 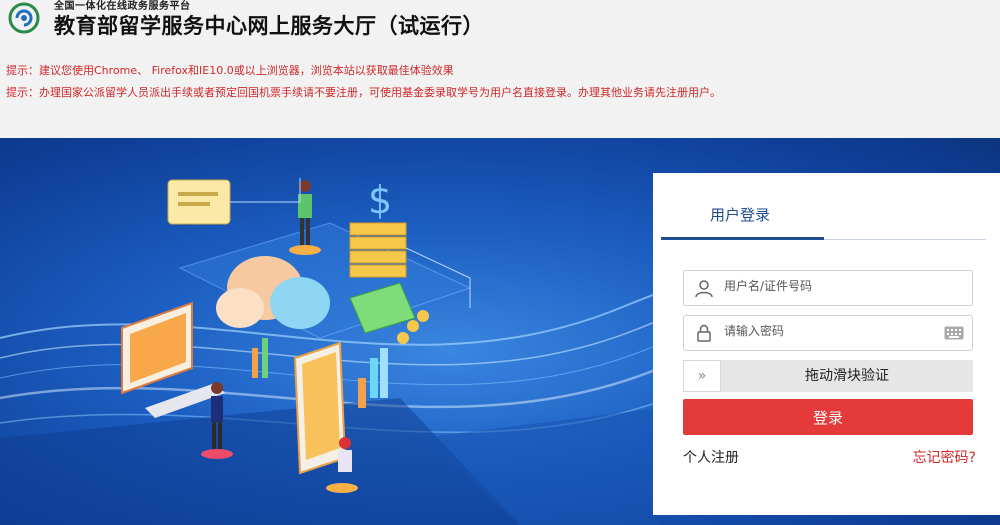 What do you see at coordinates (847, 376) in the screenshot?
I see `slider-label: 拖动滑块验证` at bounding box center [847, 376].